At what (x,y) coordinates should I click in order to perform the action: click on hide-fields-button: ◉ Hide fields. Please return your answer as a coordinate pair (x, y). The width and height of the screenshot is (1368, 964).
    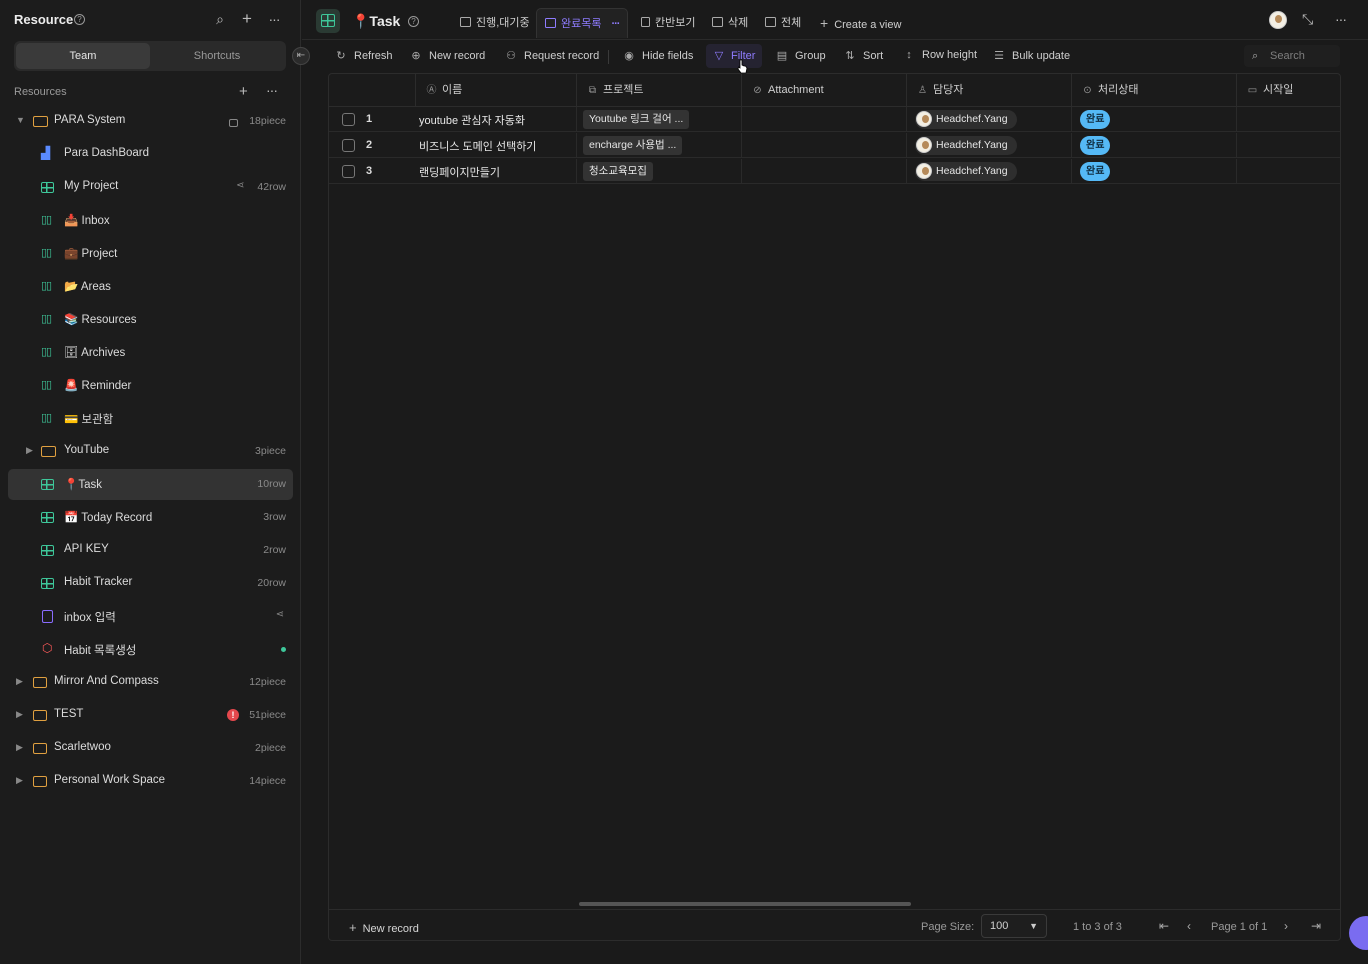
    Looking at the image, I should click on (658, 55).